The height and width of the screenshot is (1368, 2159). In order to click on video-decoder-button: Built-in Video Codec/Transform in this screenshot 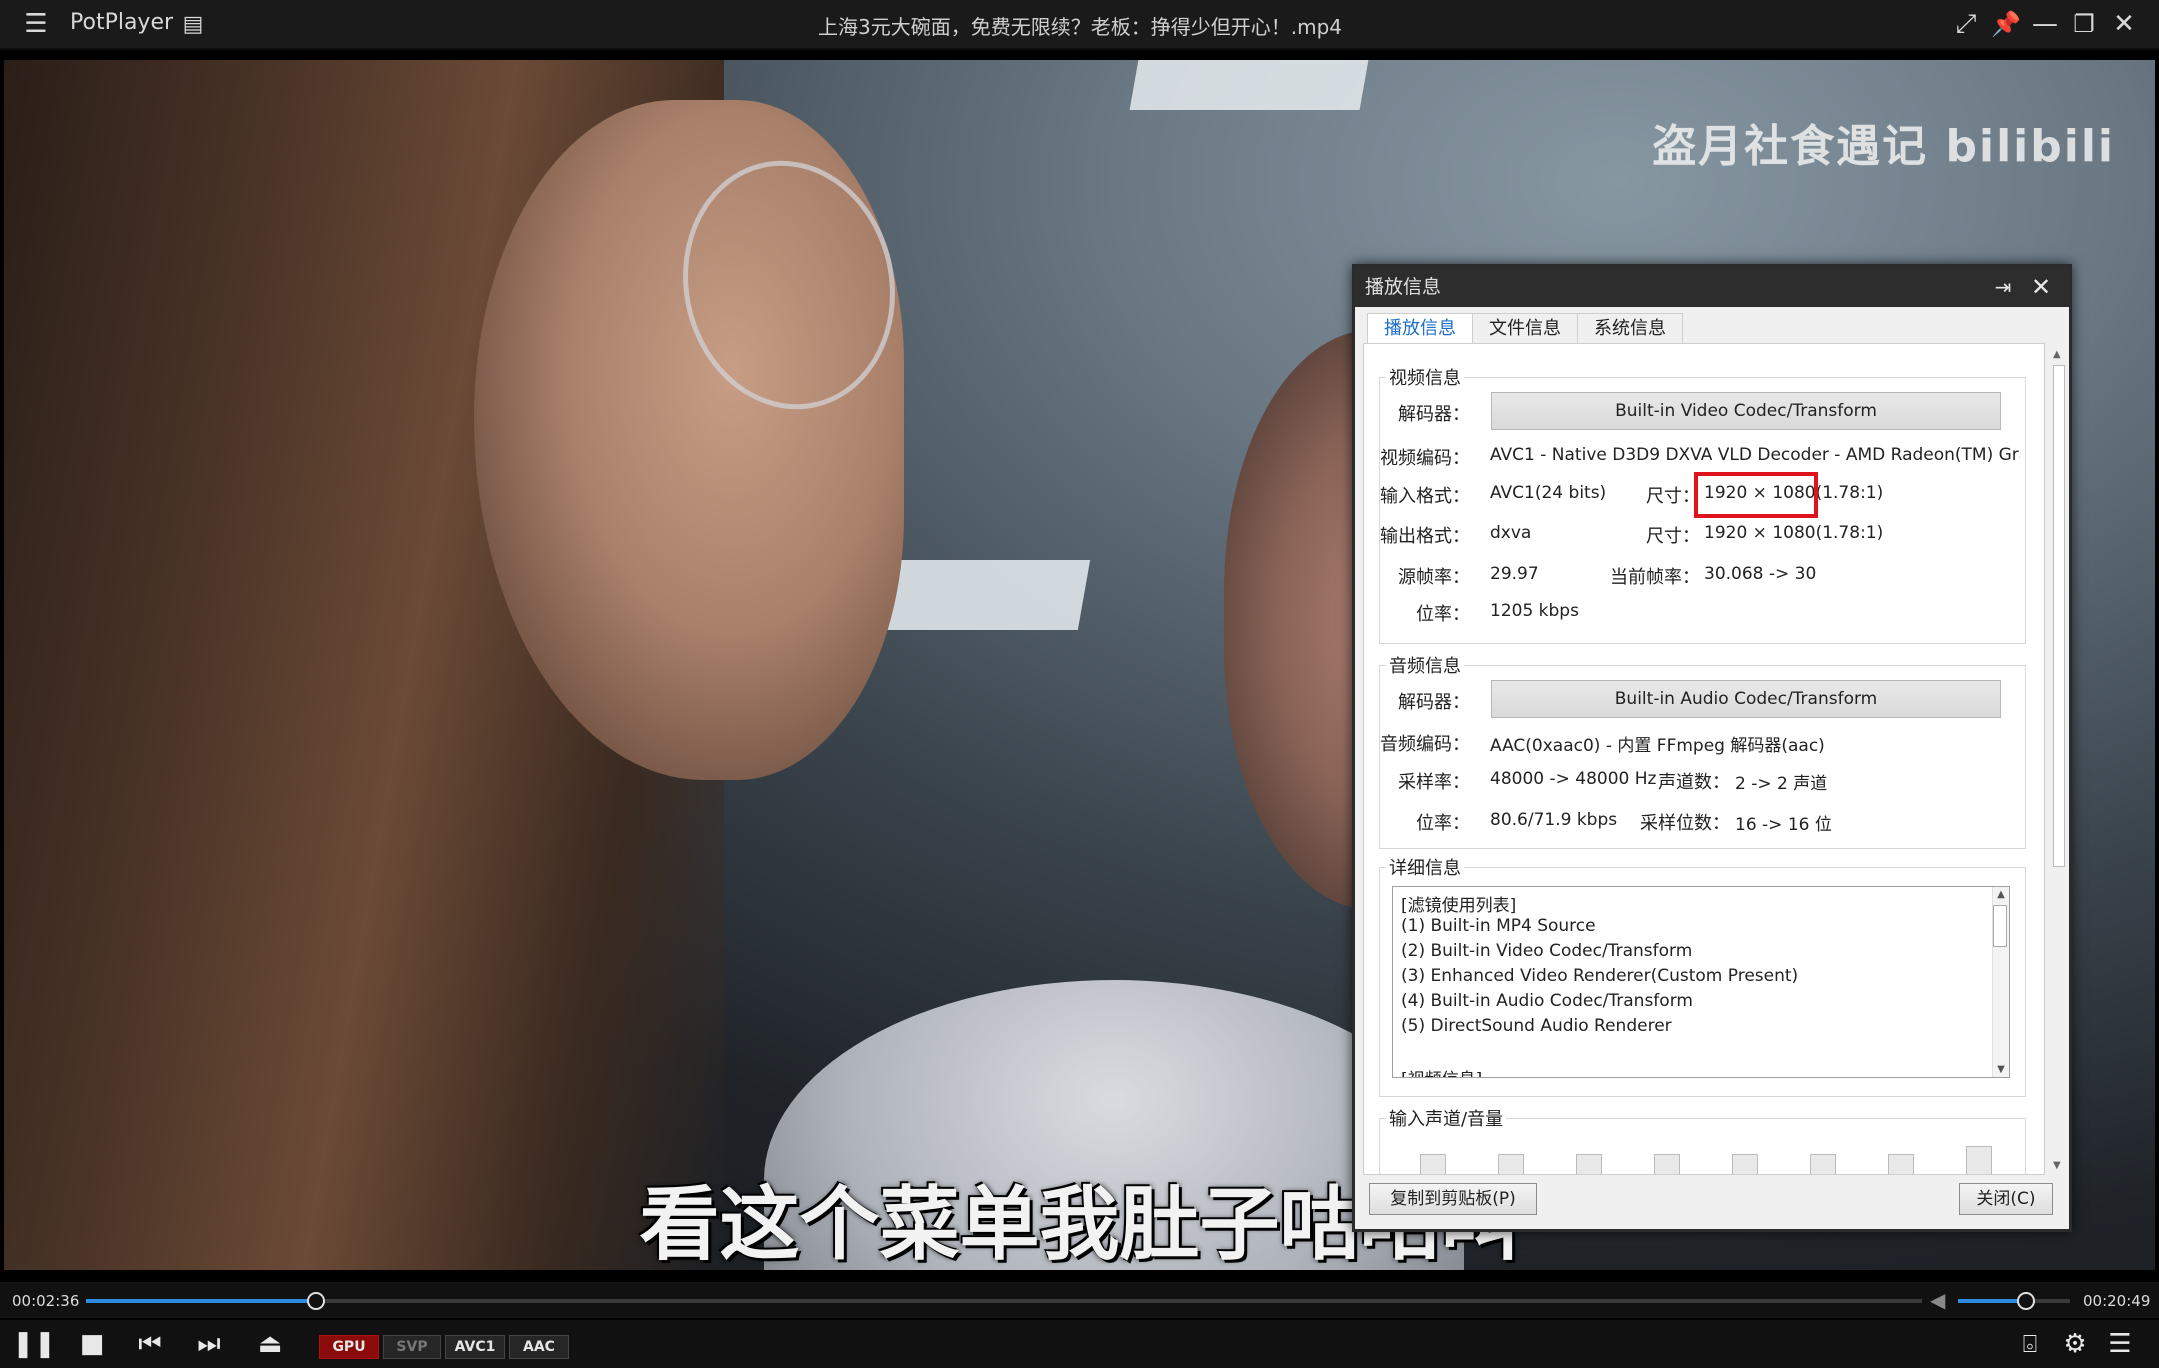, I will do `click(1746, 411)`.